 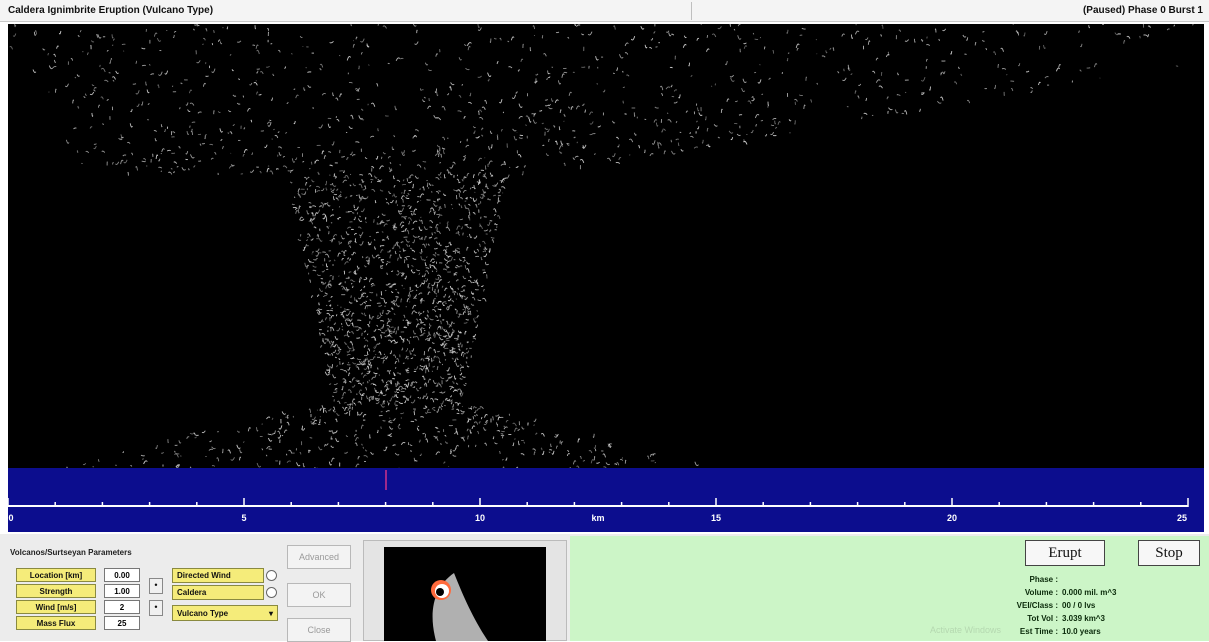 What do you see at coordinates (271, 592) in the screenshot?
I see `caldera-radio` at bounding box center [271, 592].